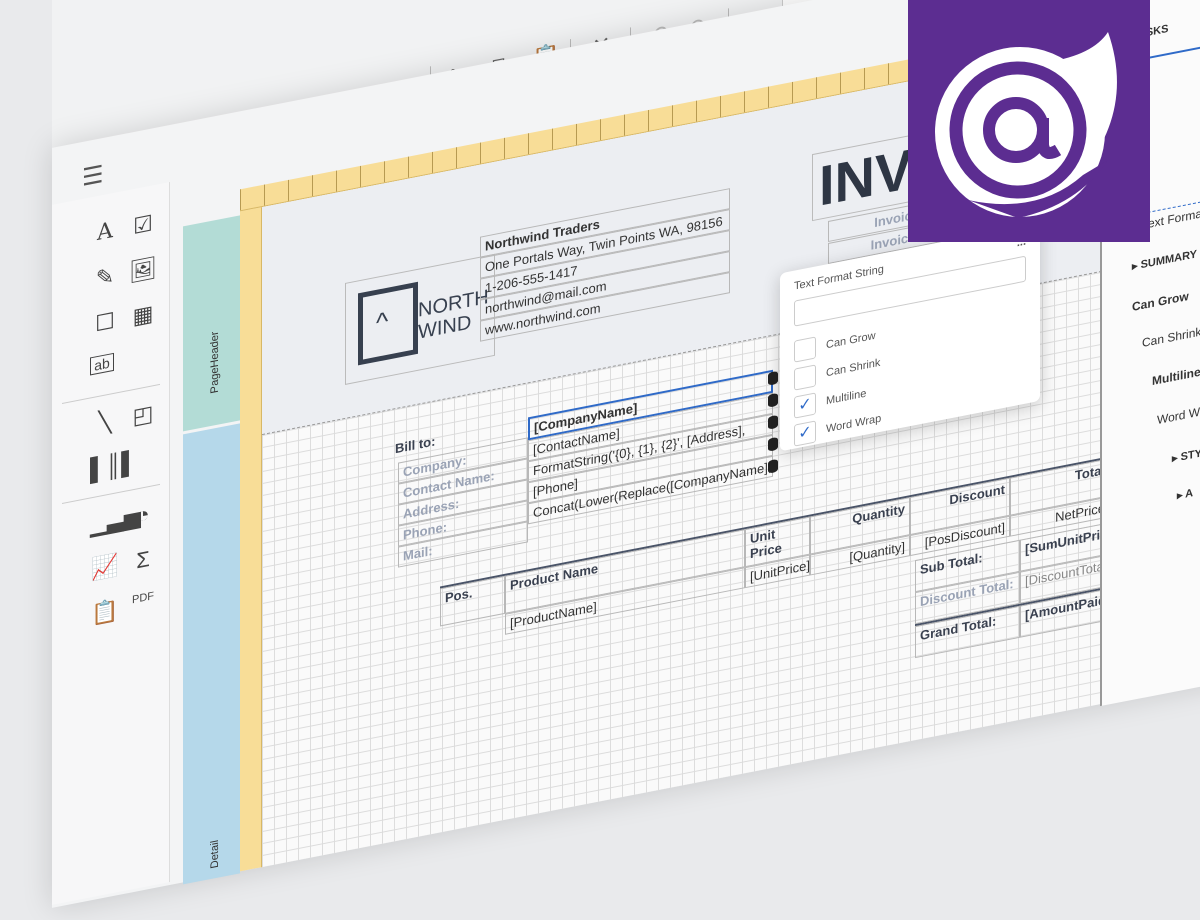  What do you see at coordinates (215, 362) in the screenshot?
I see `band-label: PageHeader` at bounding box center [215, 362].